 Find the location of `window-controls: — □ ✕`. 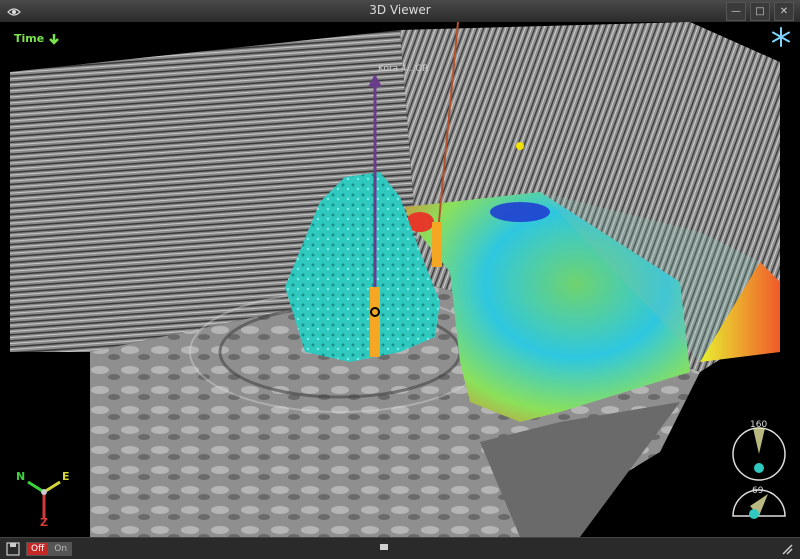

window-controls: — □ ✕ is located at coordinates (760, 11).